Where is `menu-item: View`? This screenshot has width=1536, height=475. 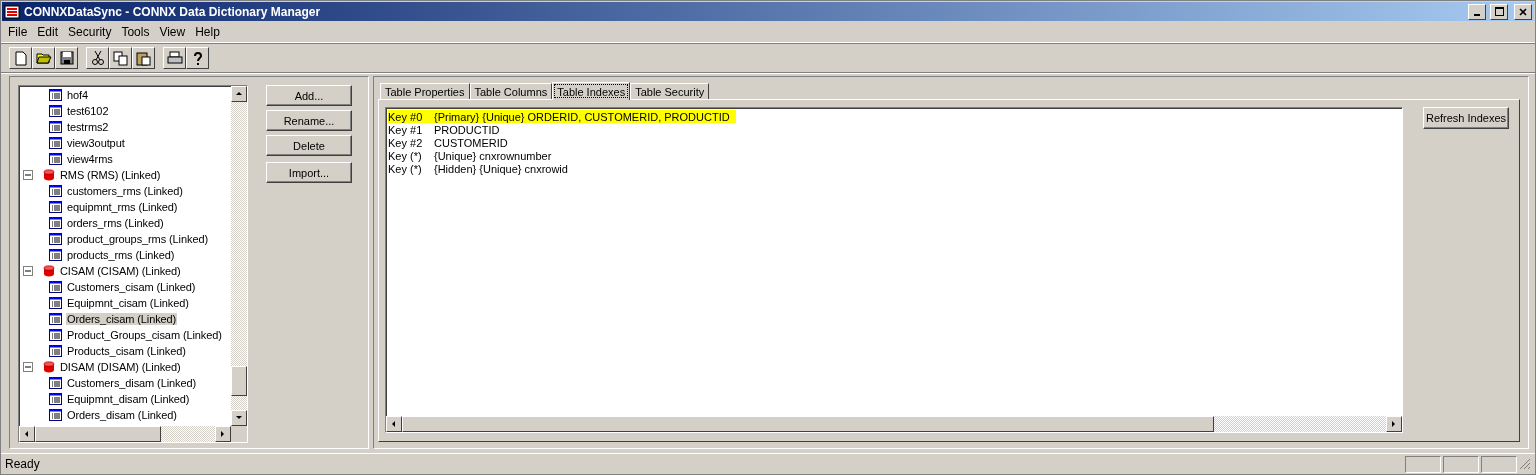 menu-item: View is located at coordinates (172, 32).